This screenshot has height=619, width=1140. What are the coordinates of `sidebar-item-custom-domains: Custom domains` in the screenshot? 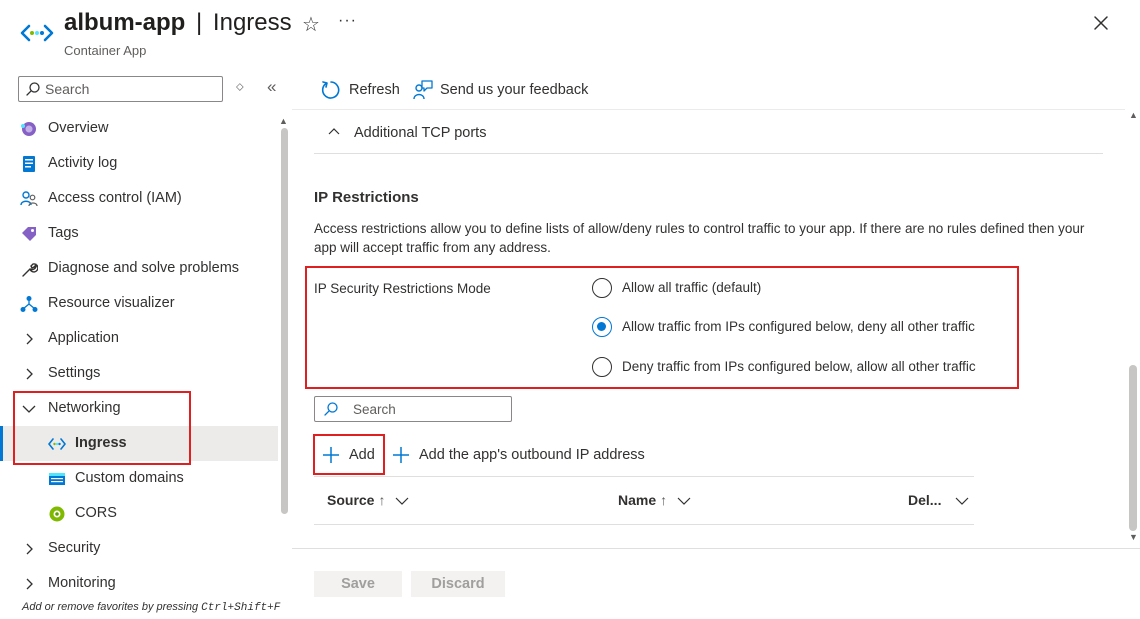 It's located at (139, 478).